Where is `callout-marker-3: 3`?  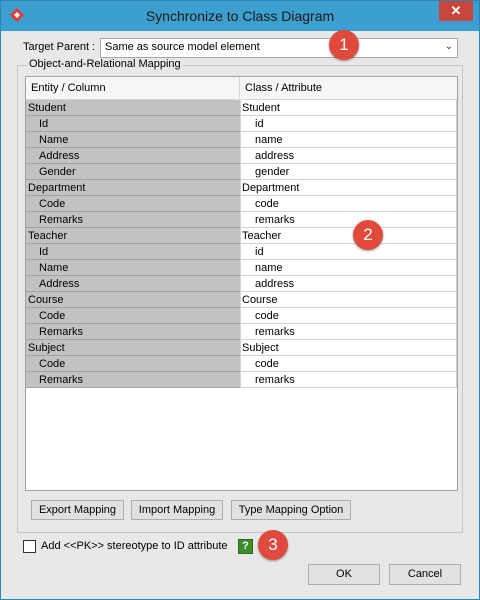 callout-marker-3: 3 is located at coordinates (273, 545).